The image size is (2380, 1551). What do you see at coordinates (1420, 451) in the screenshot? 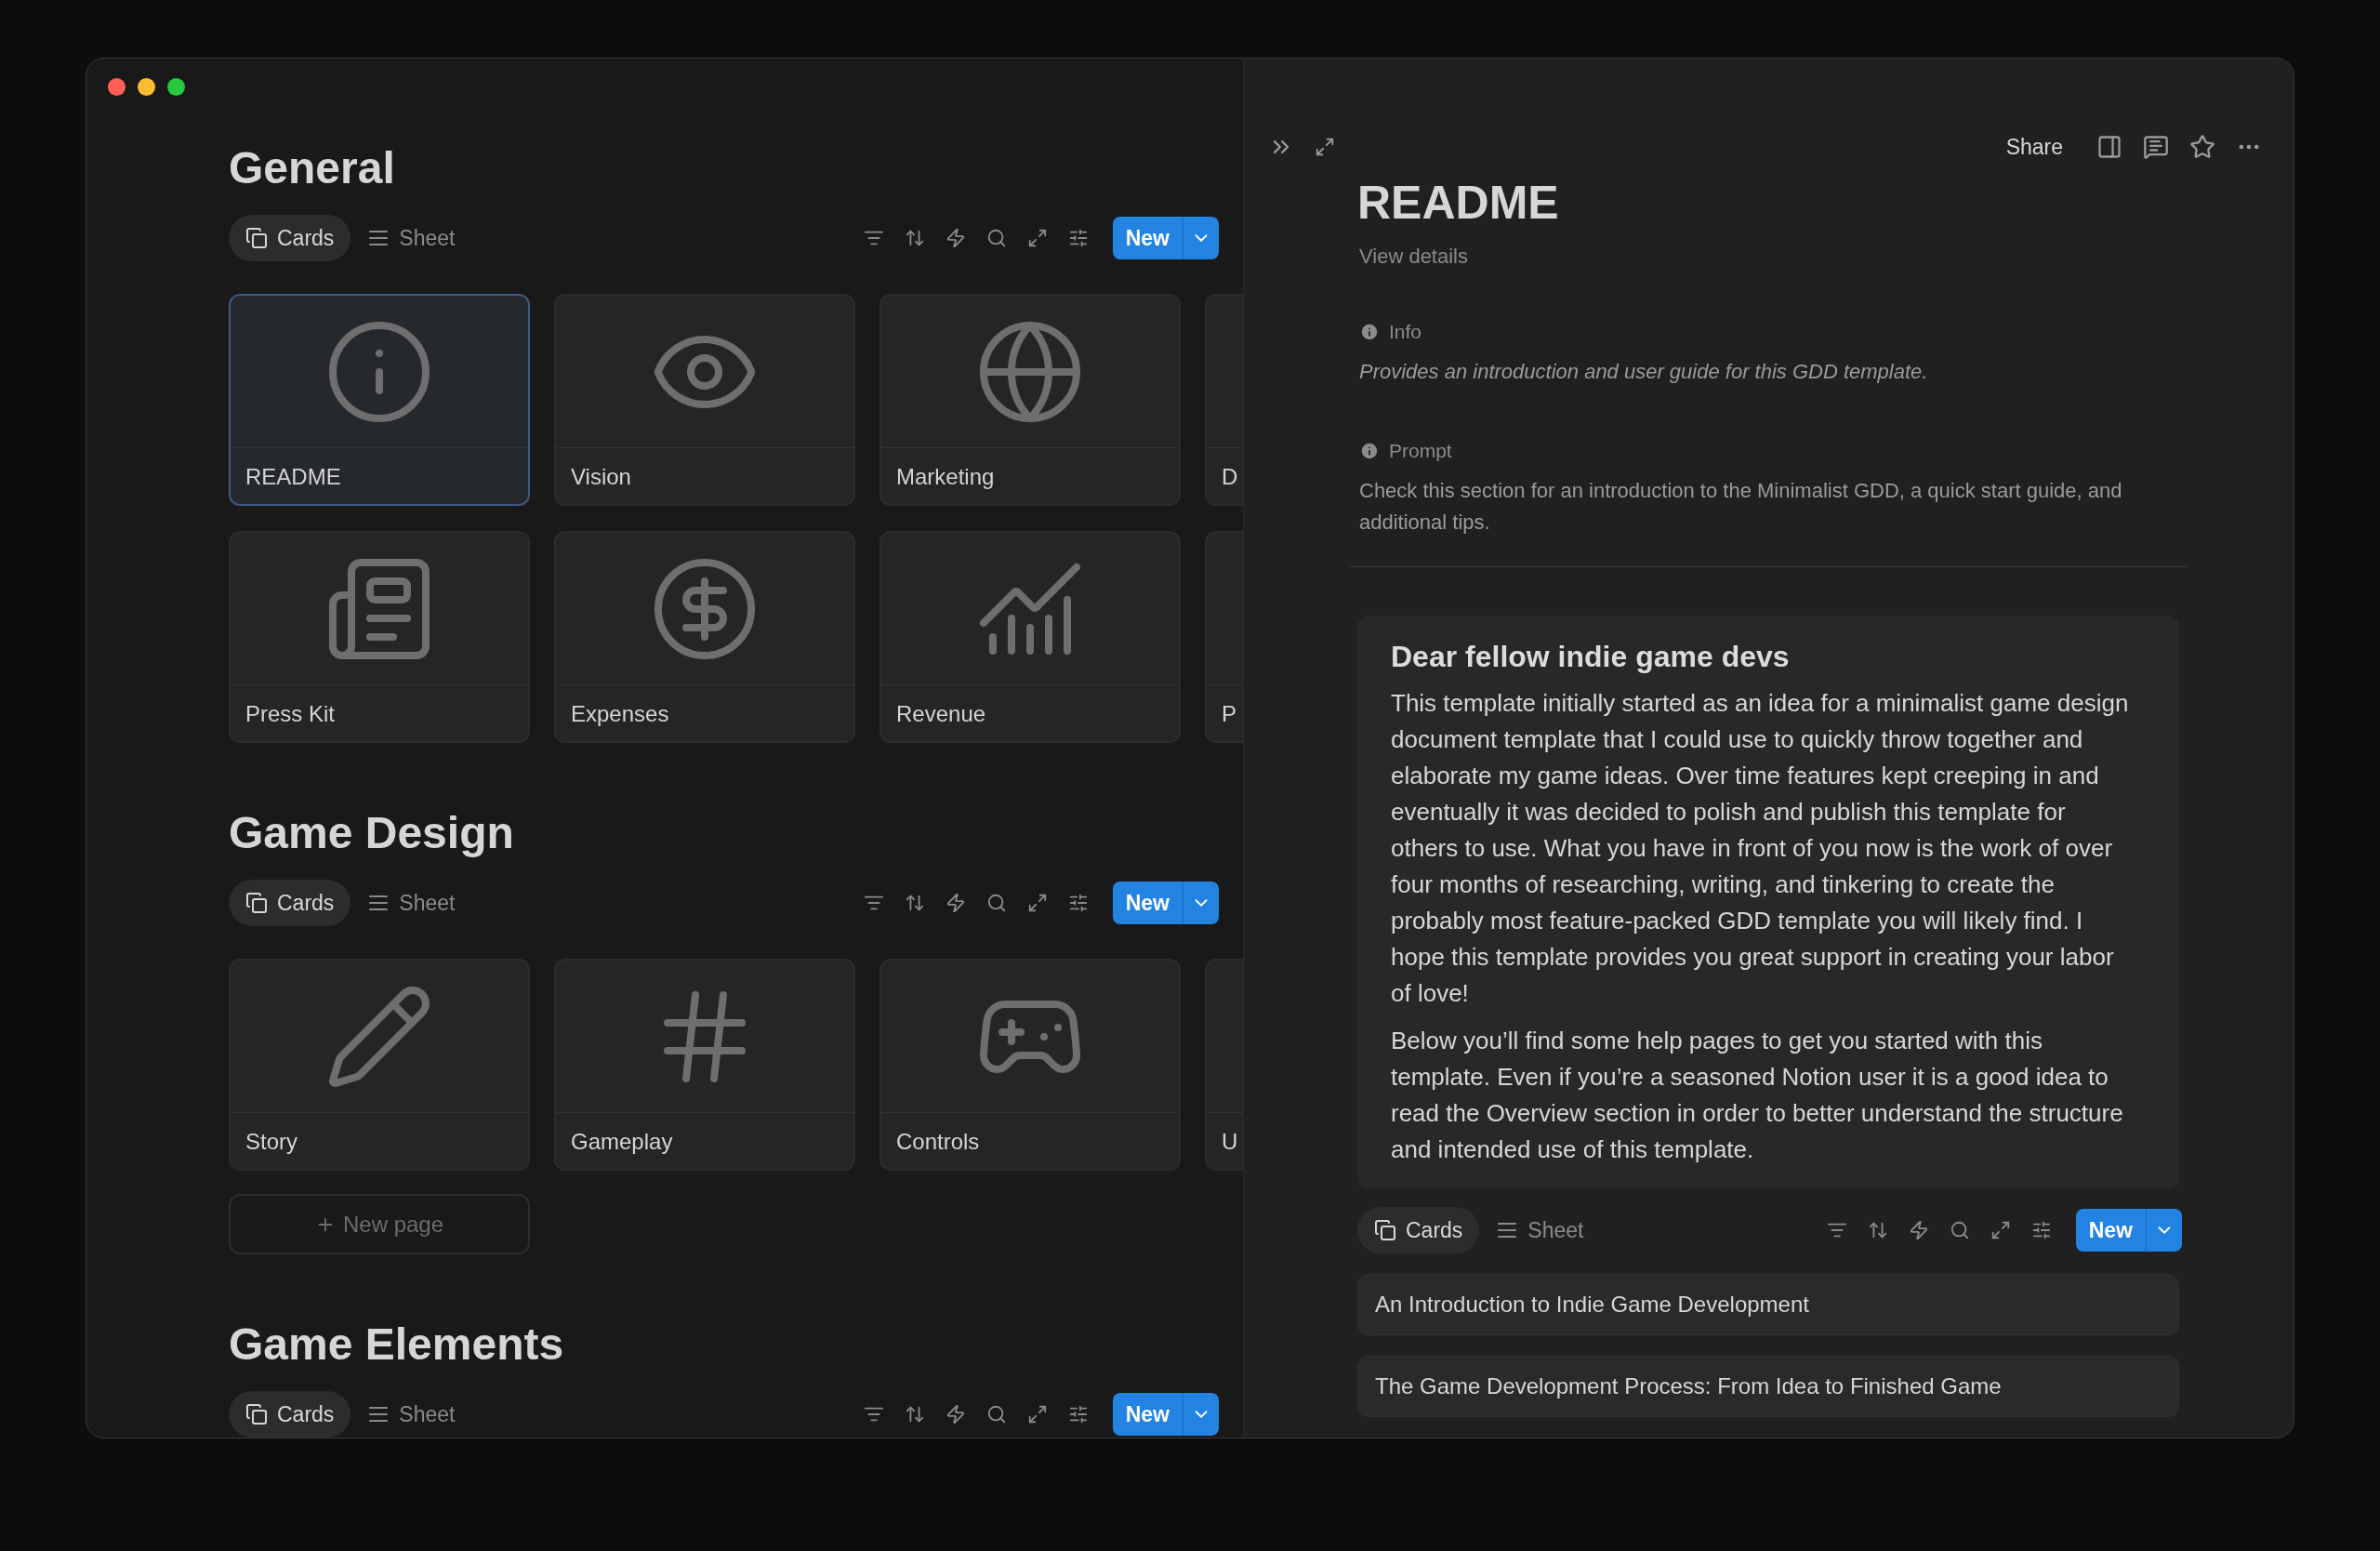
I see `property-name: Prompt` at bounding box center [1420, 451].